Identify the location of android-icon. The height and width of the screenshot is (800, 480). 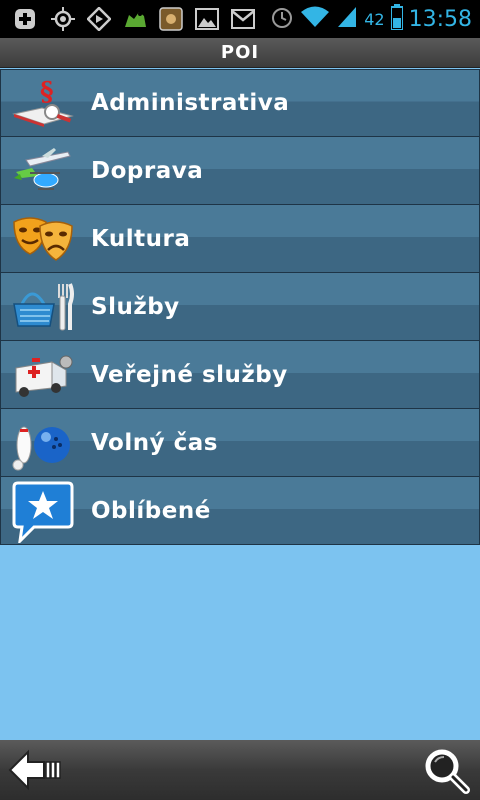
(135, 19).